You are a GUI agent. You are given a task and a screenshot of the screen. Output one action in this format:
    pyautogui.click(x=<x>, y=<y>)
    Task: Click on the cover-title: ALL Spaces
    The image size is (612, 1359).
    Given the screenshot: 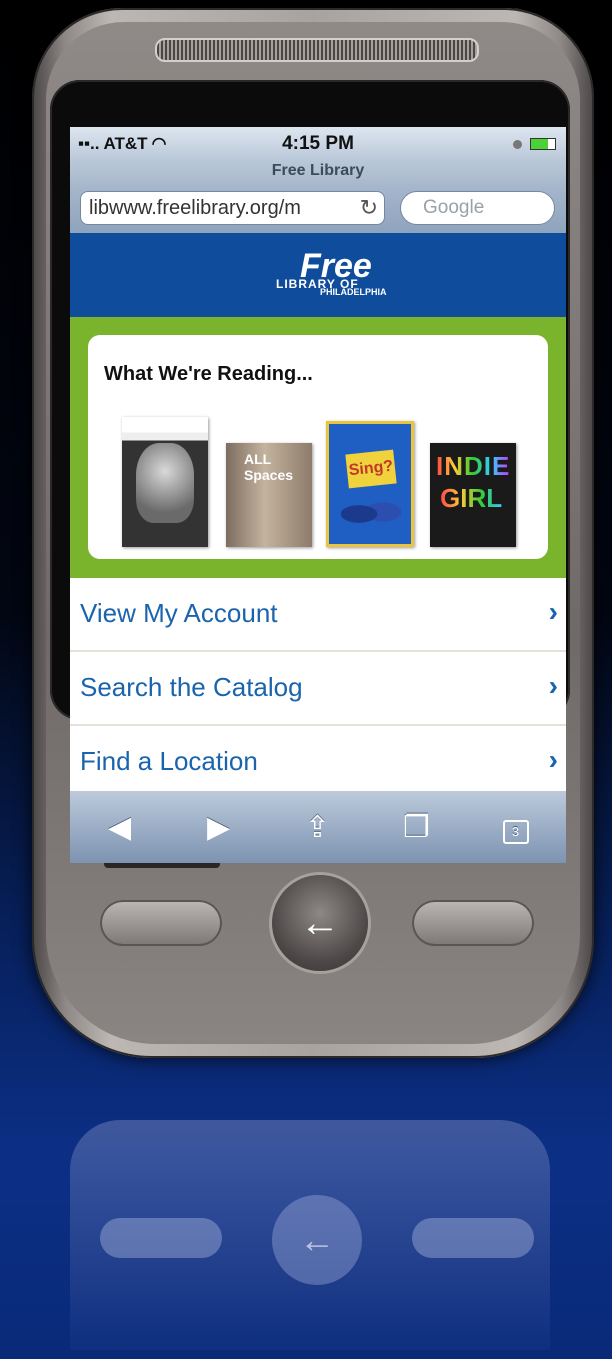 What is the action you would take?
    pyautogui.click(x=269, y=467)
    